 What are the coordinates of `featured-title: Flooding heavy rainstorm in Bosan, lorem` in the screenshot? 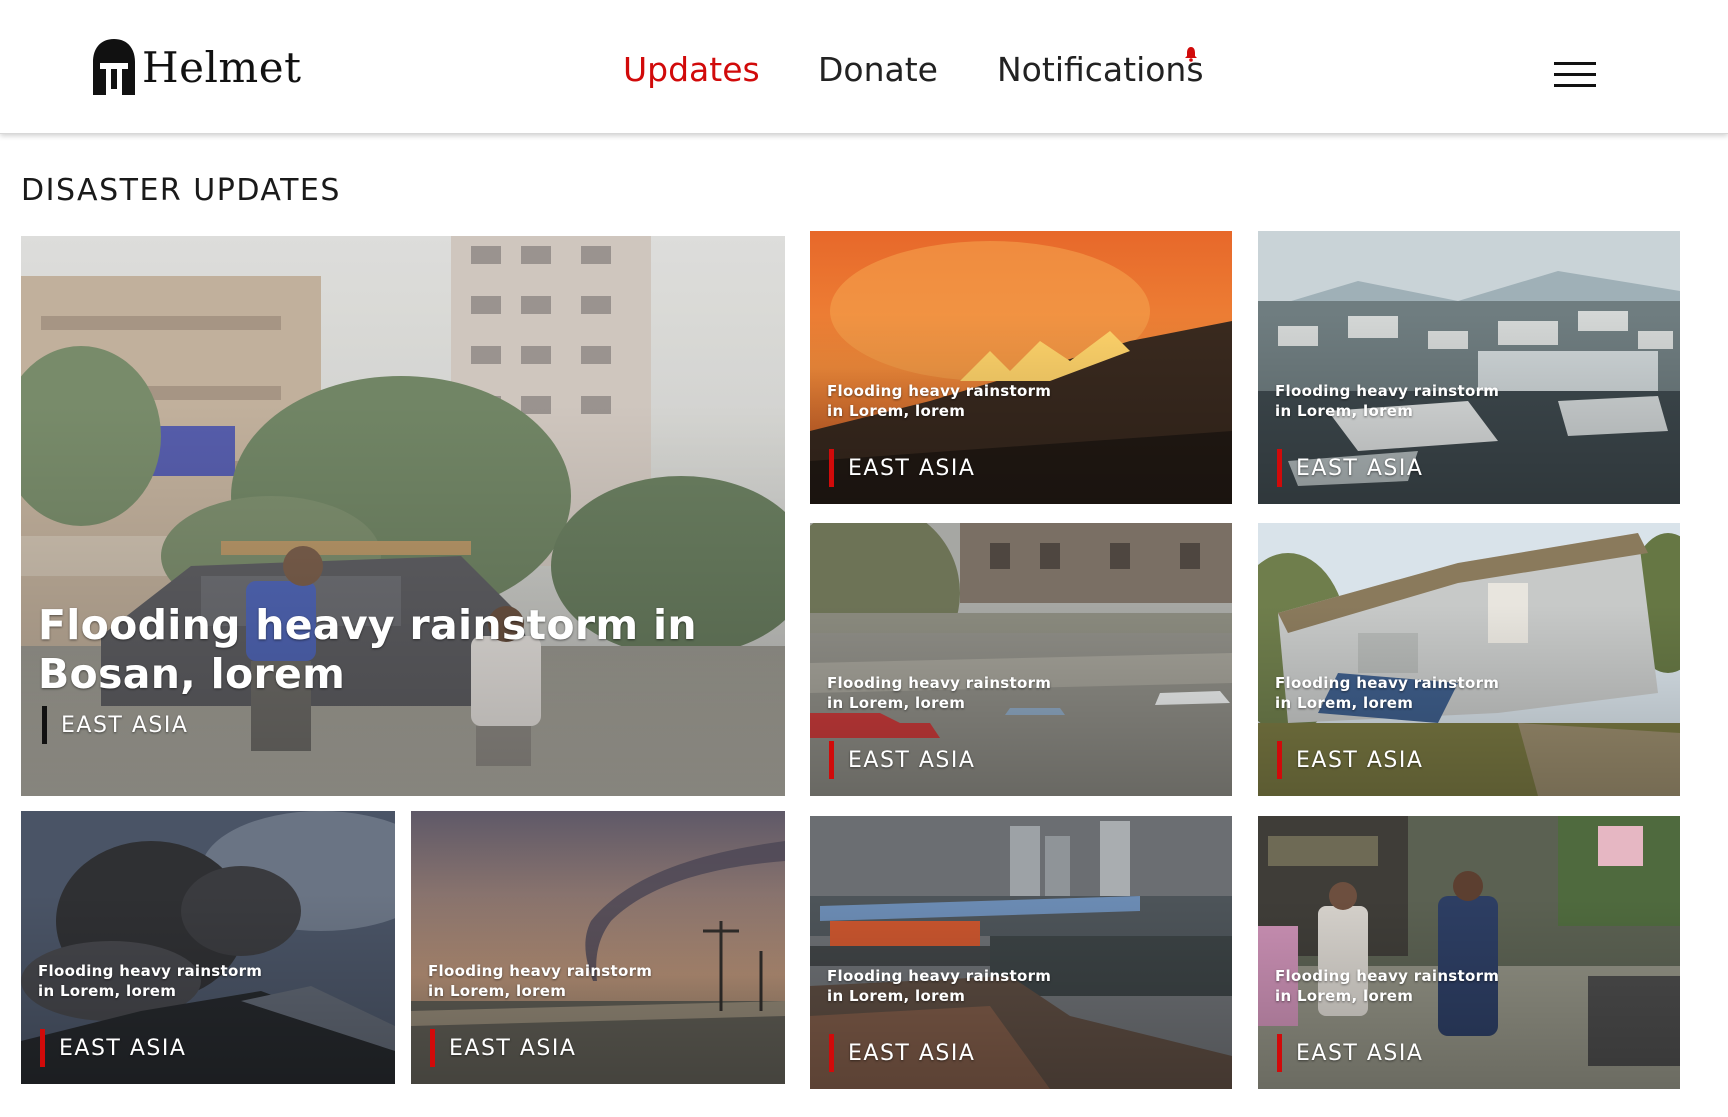 It's located at (367, 649).